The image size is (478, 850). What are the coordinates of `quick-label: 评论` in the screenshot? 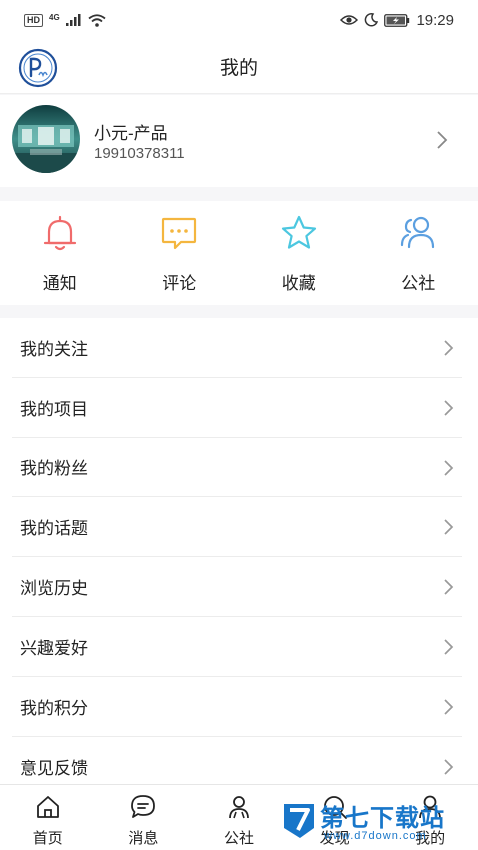 It's located at (179, 283).